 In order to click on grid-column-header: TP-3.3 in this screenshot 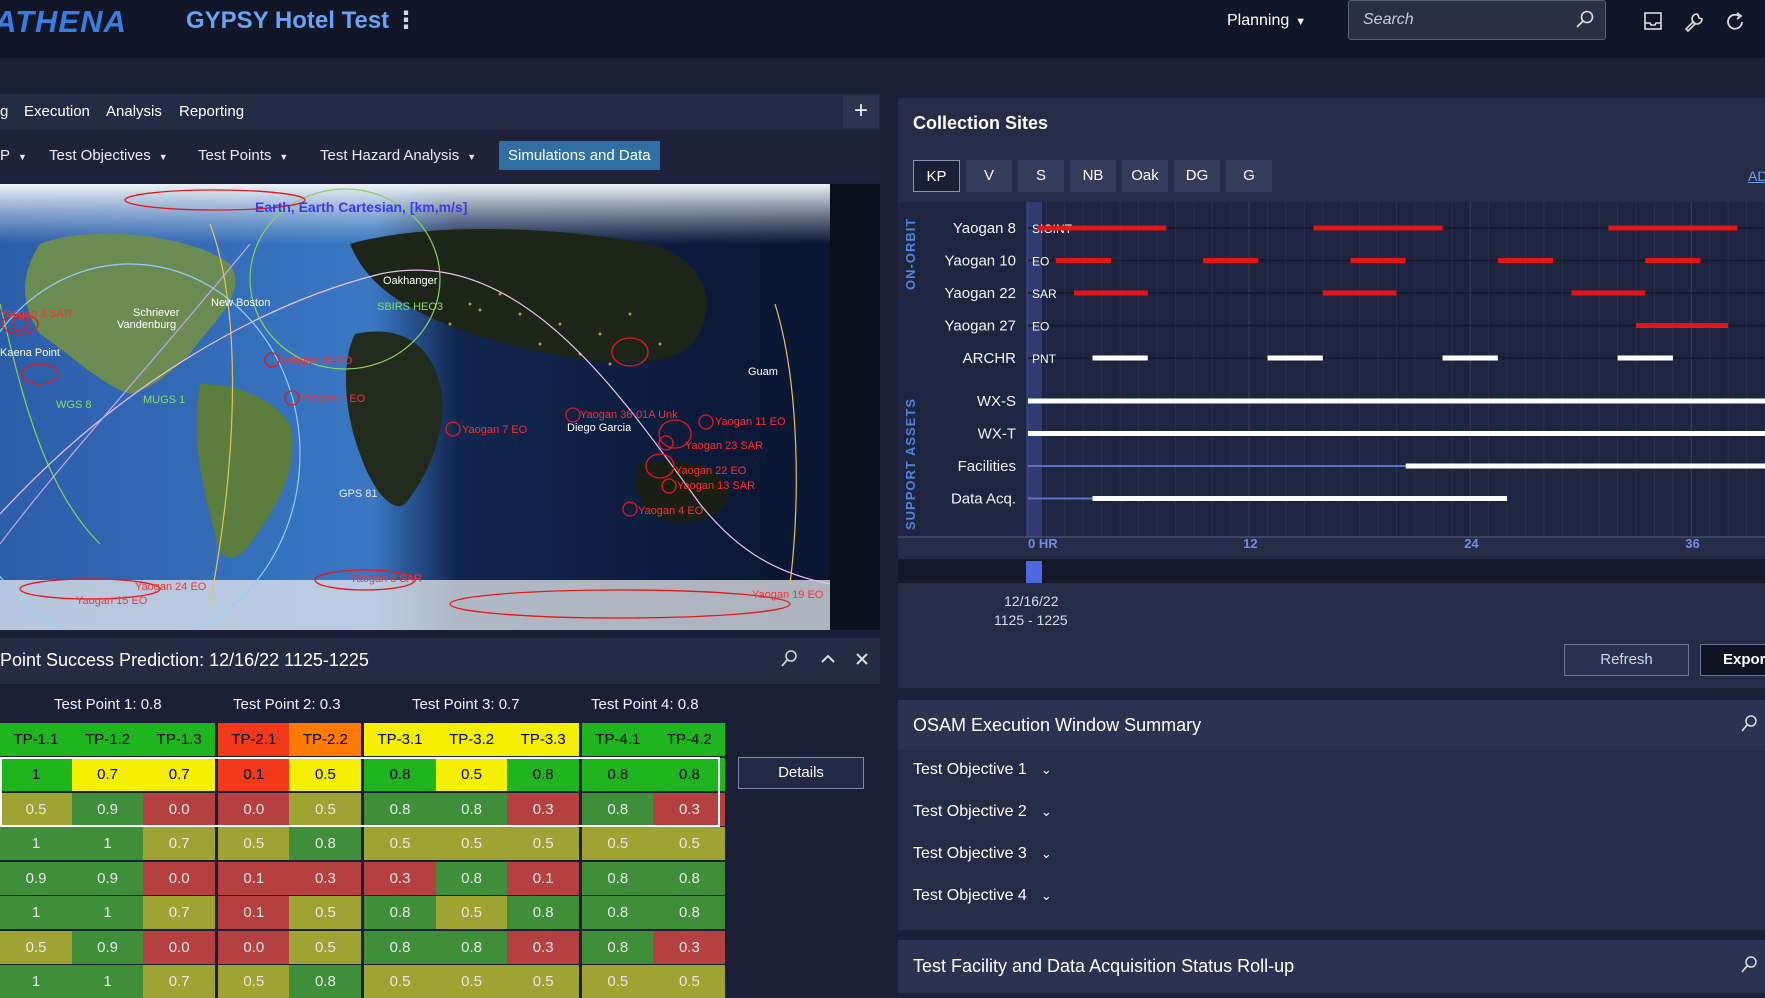, I will do `click(543, 739)`.